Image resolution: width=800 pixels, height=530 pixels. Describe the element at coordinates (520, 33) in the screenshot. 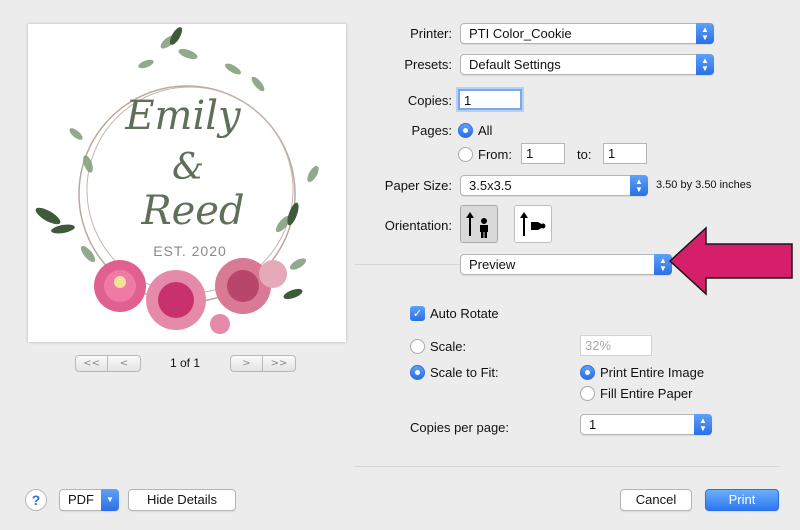

I see `printer-value: PTI Color_Cookie` at that location.